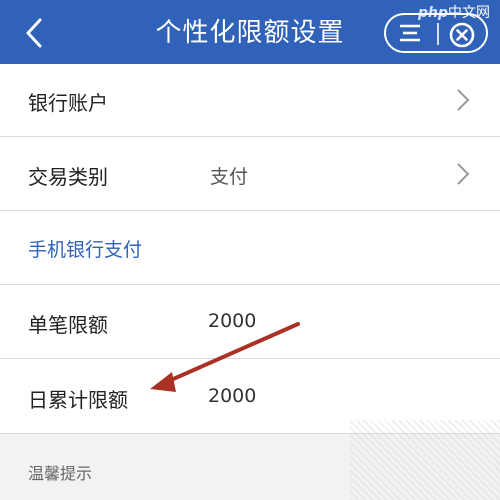 The width and height of the screenshot is (500, 500). Describe the element at coordinates (232, 396) in the screenshot. I see `daily-limit-value: 2000` at that location.